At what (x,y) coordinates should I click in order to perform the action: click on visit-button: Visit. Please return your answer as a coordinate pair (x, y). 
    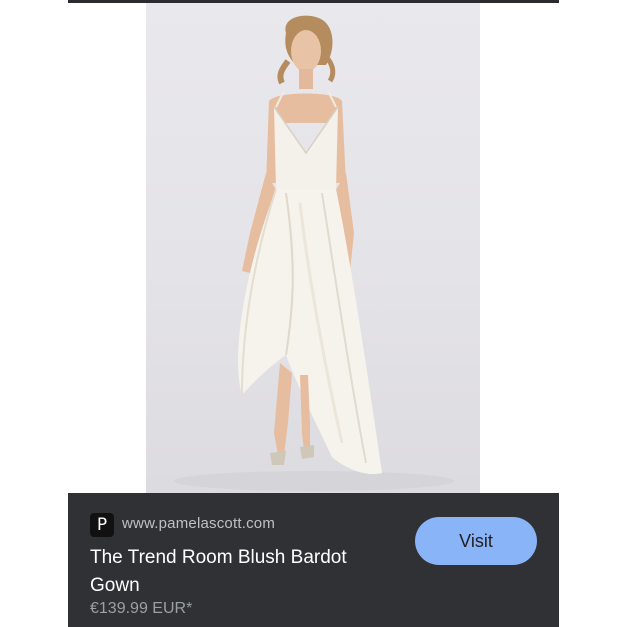
    Looking at the image, I should click on (476, 541).